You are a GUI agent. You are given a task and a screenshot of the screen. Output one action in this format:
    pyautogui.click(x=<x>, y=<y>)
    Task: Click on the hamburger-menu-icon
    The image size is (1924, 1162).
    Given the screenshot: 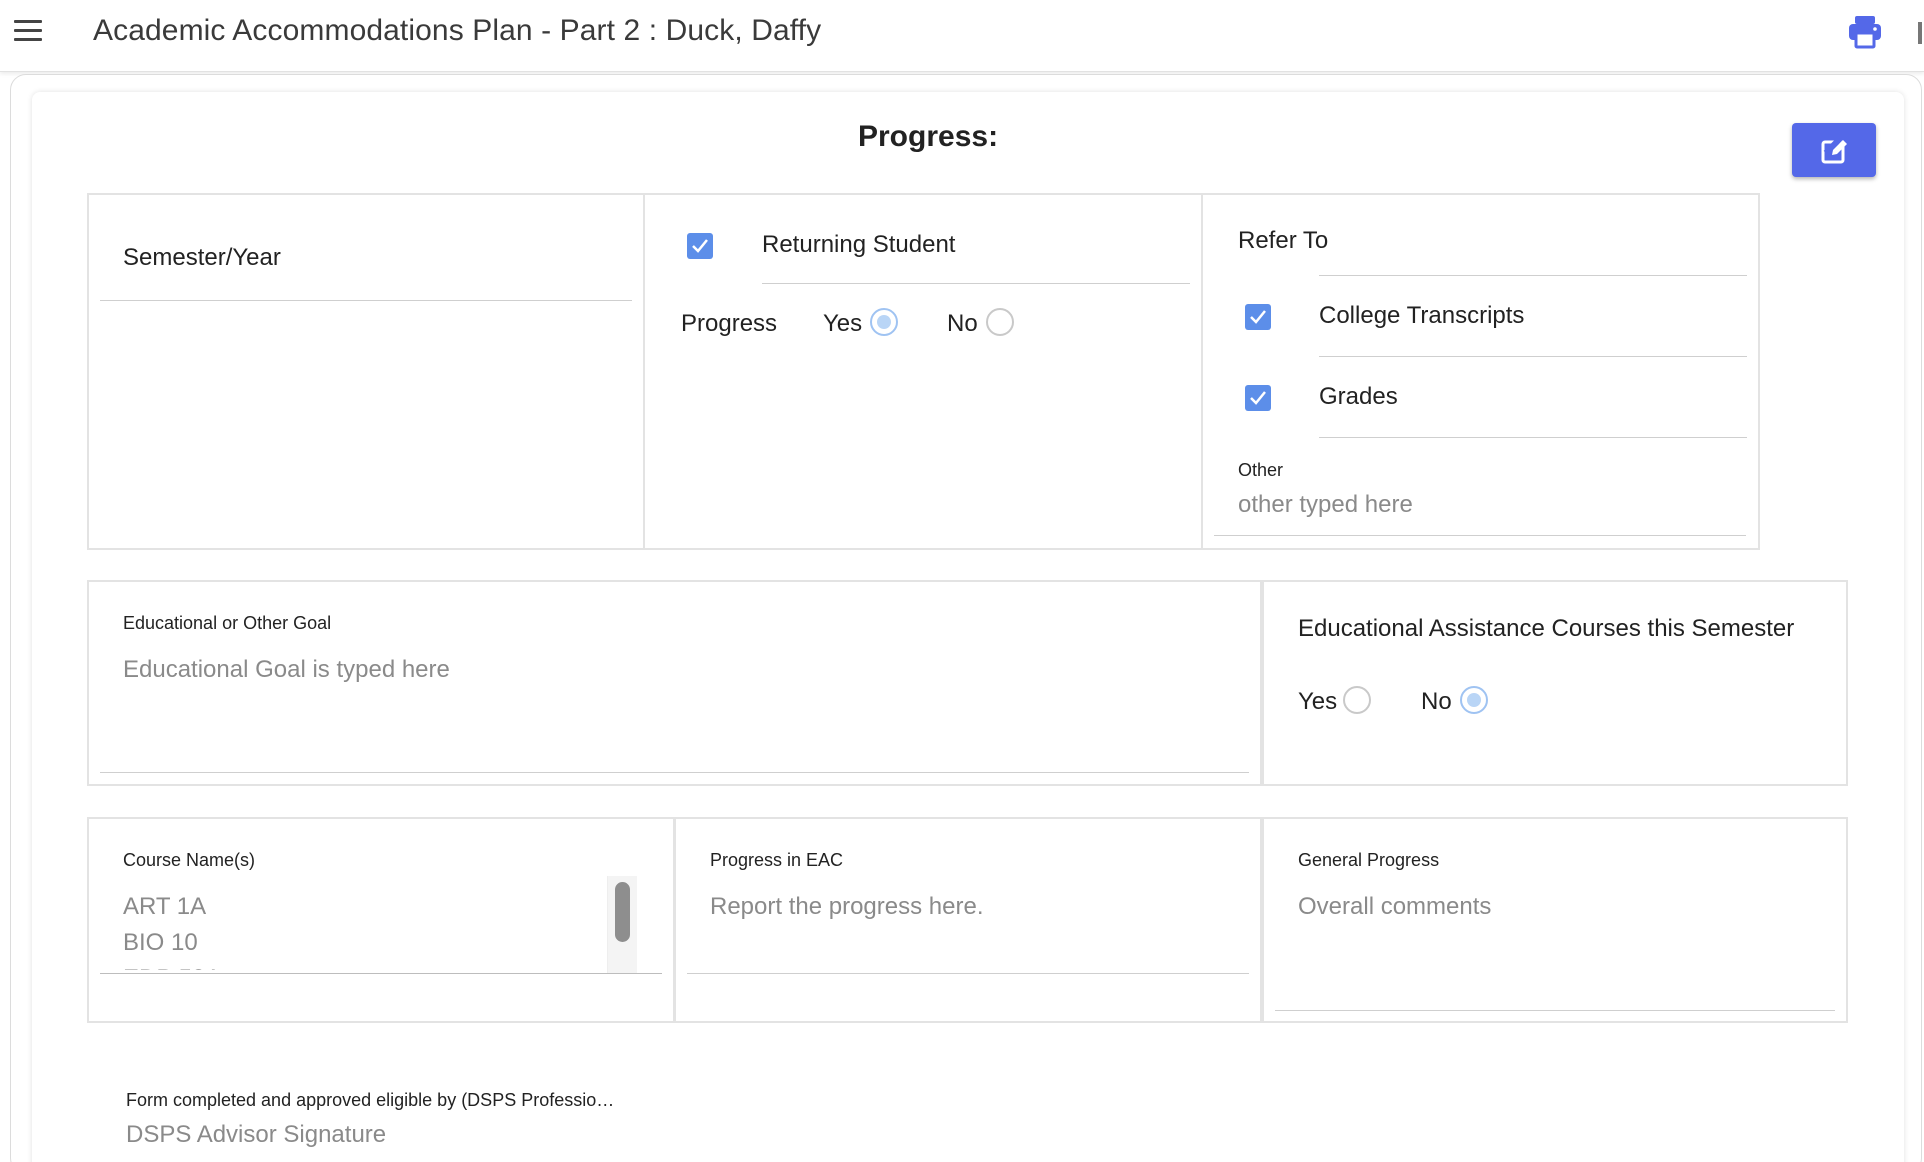 What is the action you would take?
    pyautogui.click(x=29, y=31)
    